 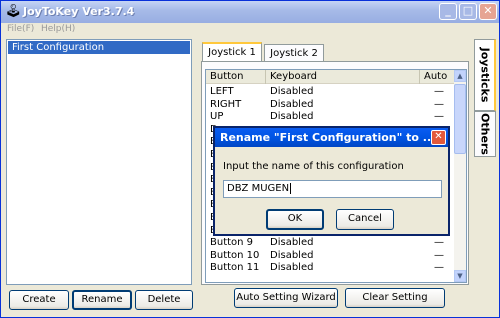 I want to click on scroll-thumb, so click(x=460, y=119).